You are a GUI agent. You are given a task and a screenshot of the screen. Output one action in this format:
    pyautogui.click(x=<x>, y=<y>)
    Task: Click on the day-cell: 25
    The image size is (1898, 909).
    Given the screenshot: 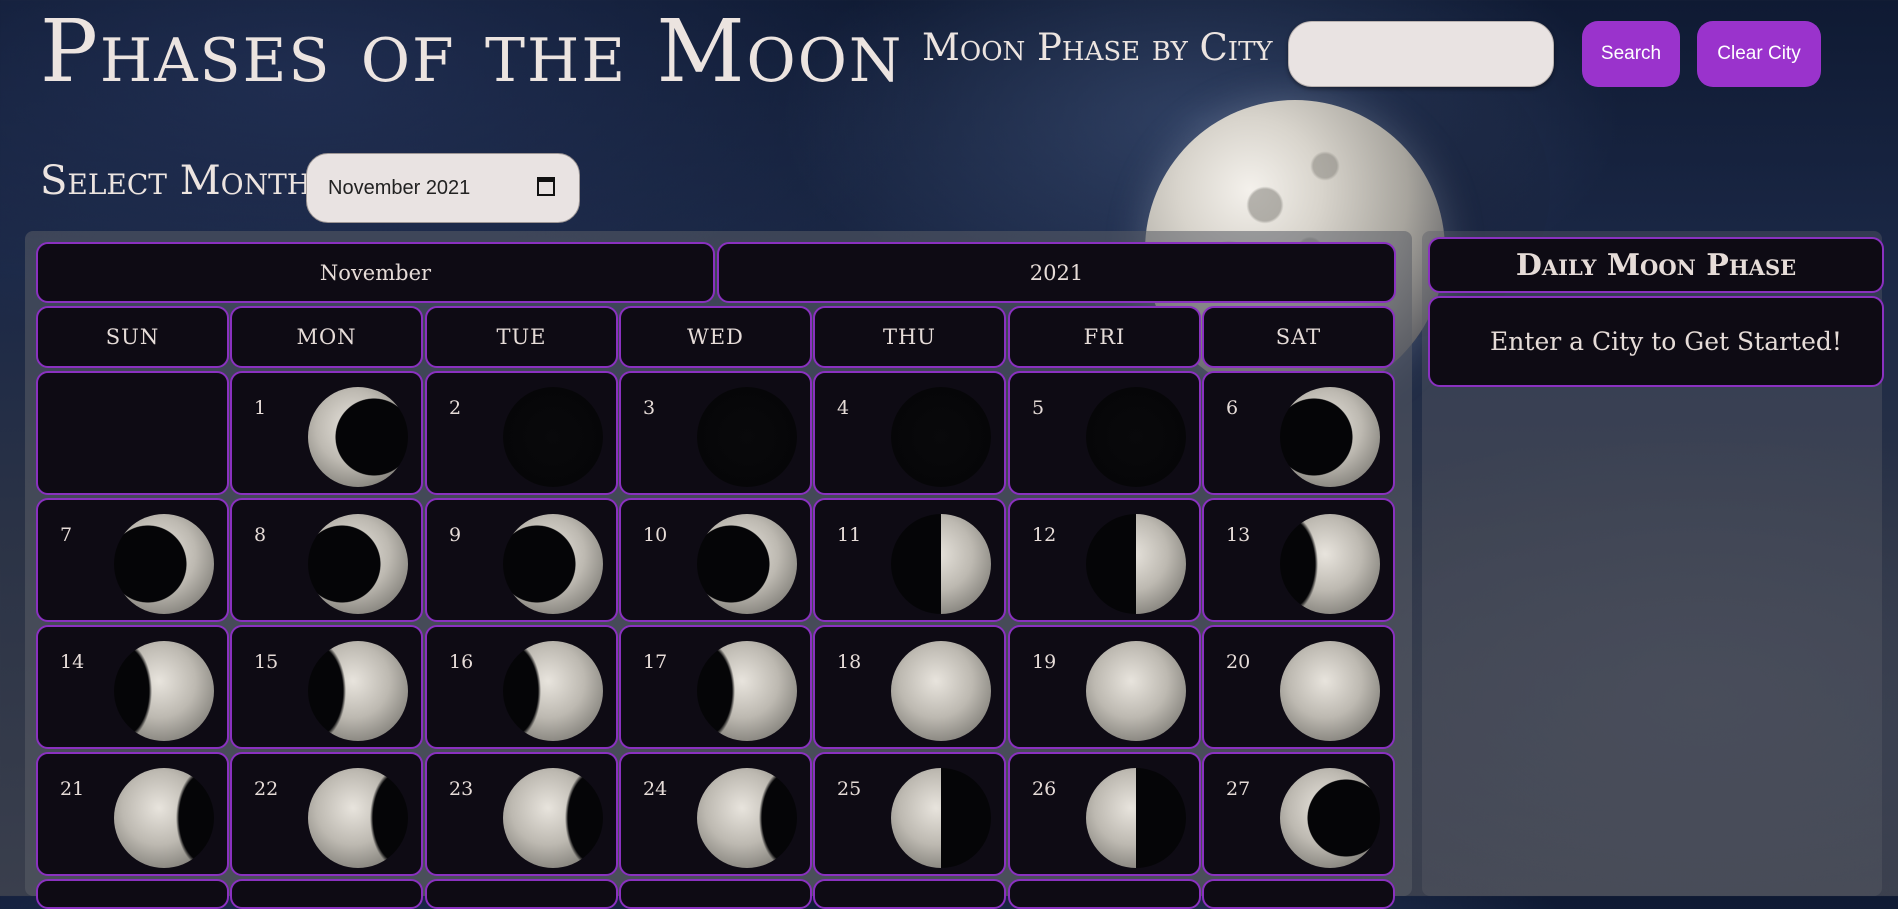 What is the action you would take?
    pyautogui.click(x=909, y=814)
    